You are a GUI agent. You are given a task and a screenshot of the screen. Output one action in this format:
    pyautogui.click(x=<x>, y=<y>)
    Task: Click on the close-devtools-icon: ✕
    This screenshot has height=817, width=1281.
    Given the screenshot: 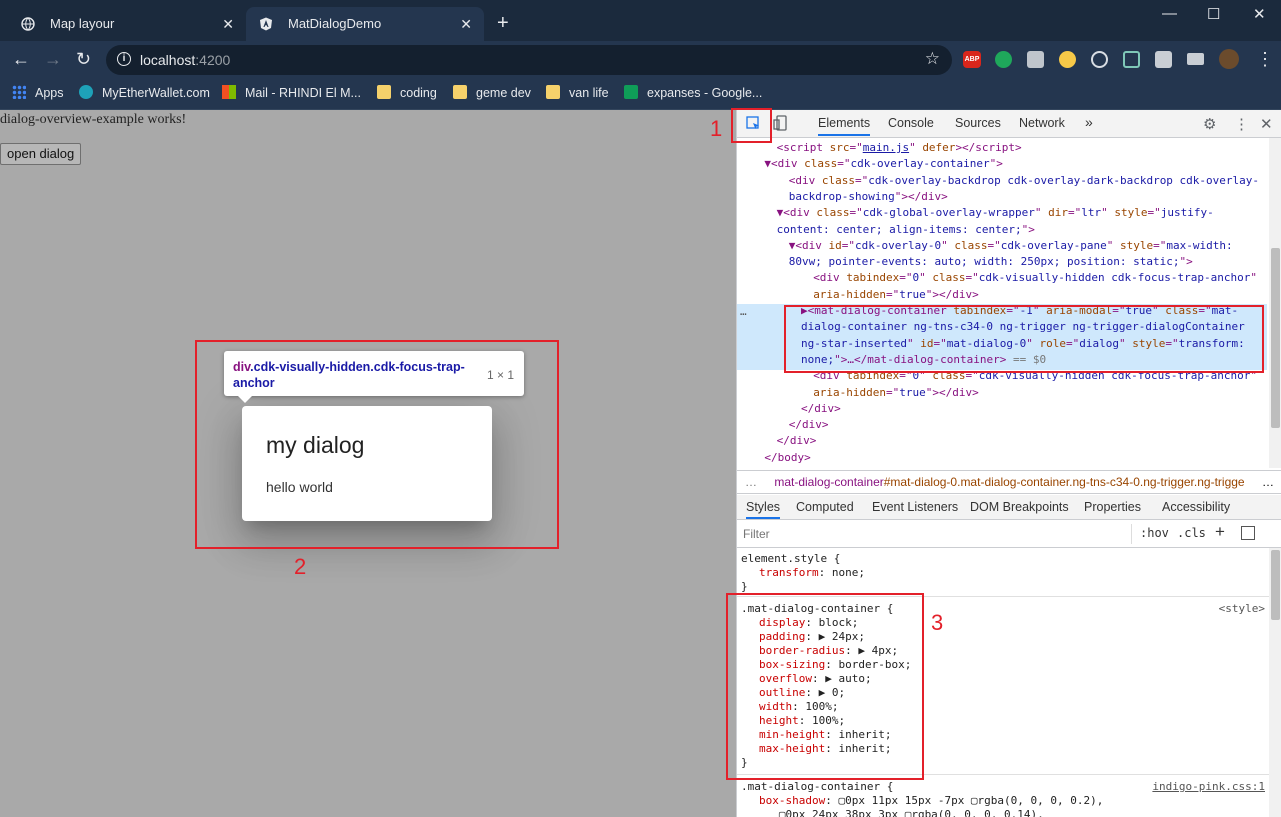 What is the action you would take?
    pyautogui.click(x=1266, y=124)
    